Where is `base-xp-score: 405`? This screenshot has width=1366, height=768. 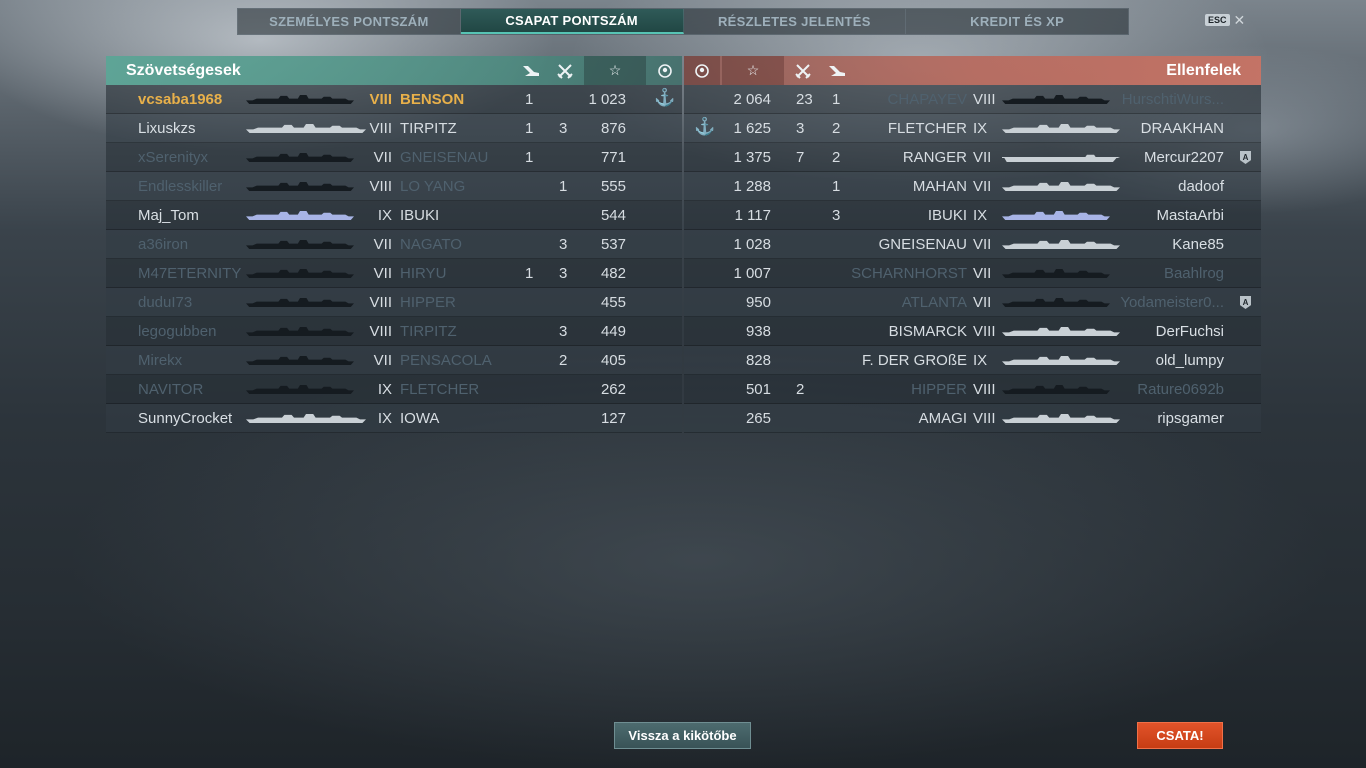
base-xp-score: 405 is located at coordinates (613, 360).